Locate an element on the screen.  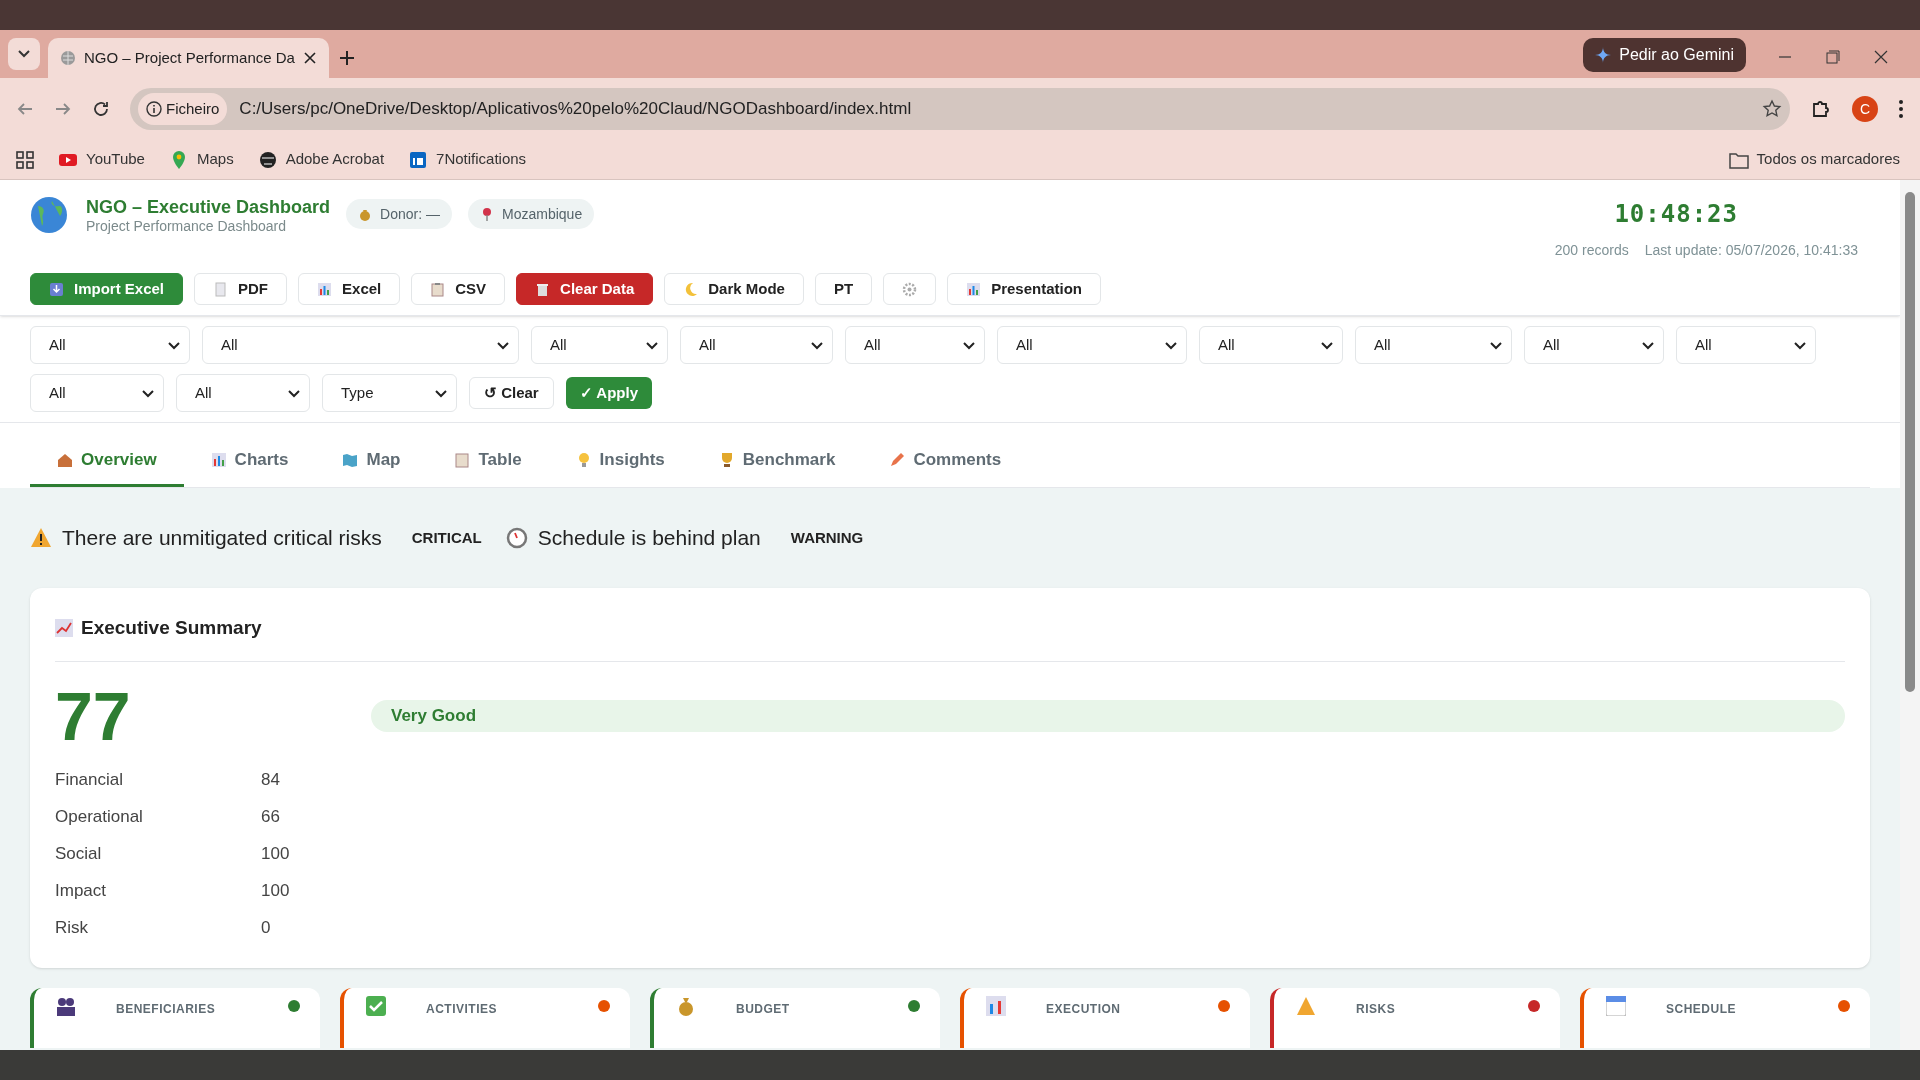
metric-label: Impact is located at coordinates (81, 891).